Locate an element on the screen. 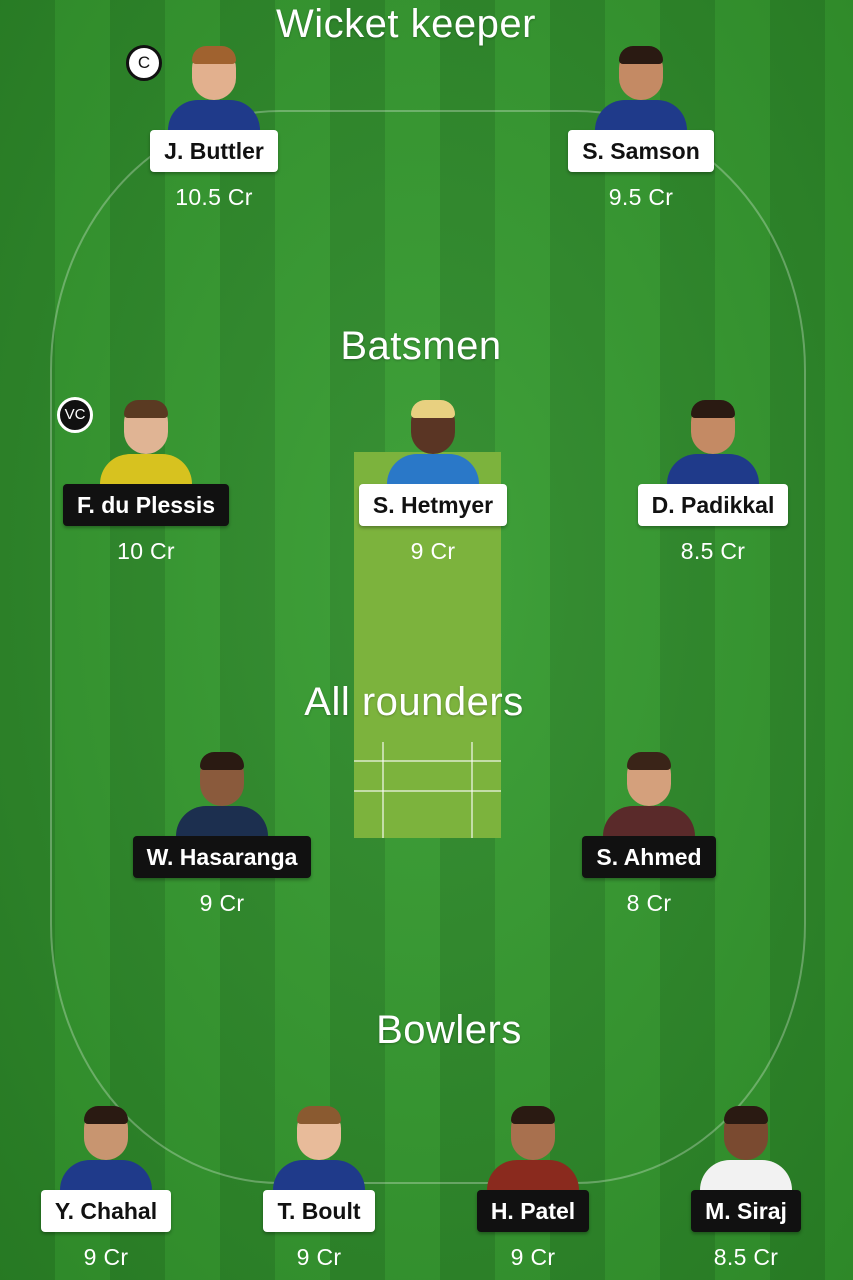  player-name: F. du Plessis is located at coordinates (146, 505).